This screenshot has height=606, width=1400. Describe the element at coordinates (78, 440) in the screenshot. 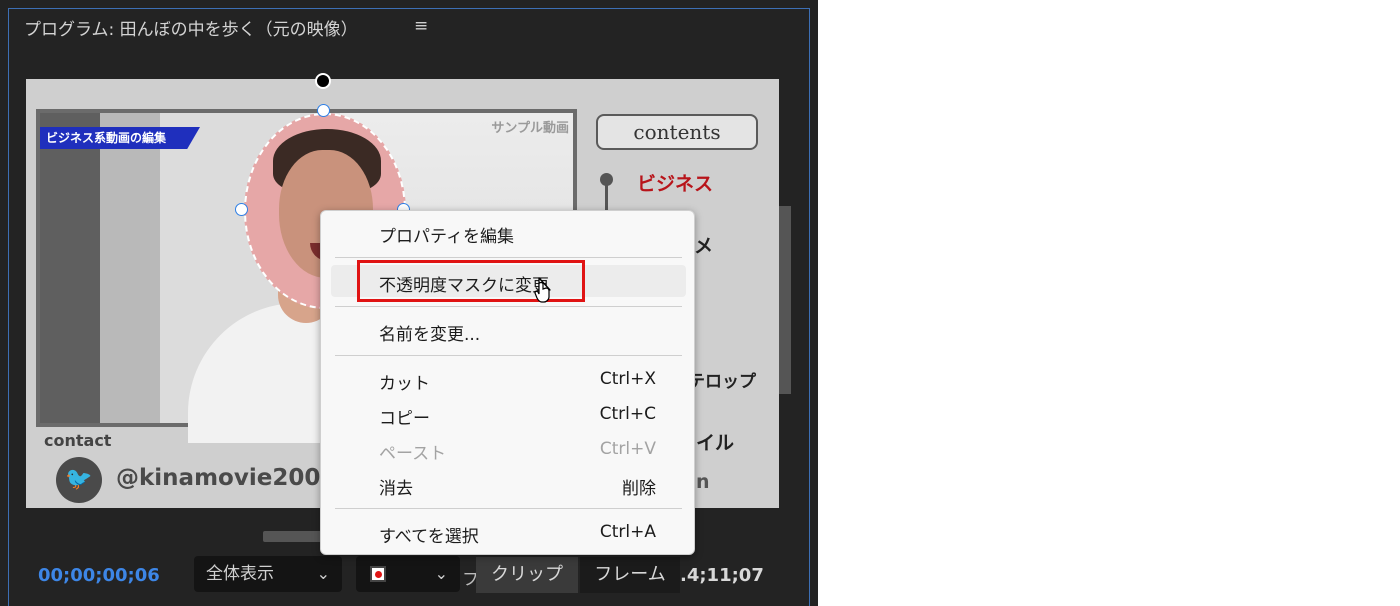

I see `contact-label: contact` at that location.